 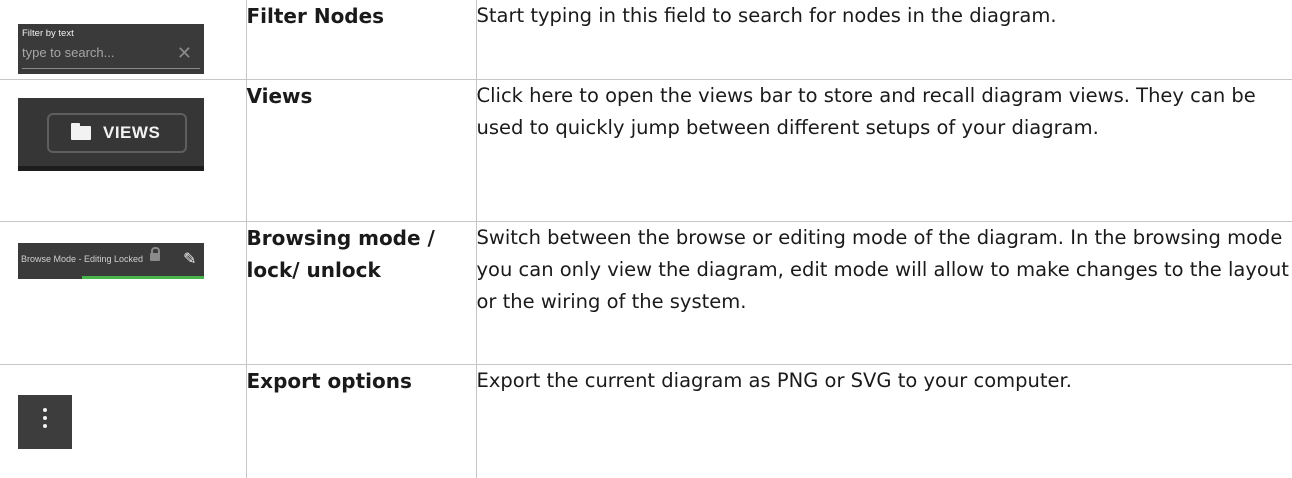 What do you see at coordinates (361, 40) in the screenshot?
I see `term-cell: Filter Nodes` at bounding box center [361, 40].